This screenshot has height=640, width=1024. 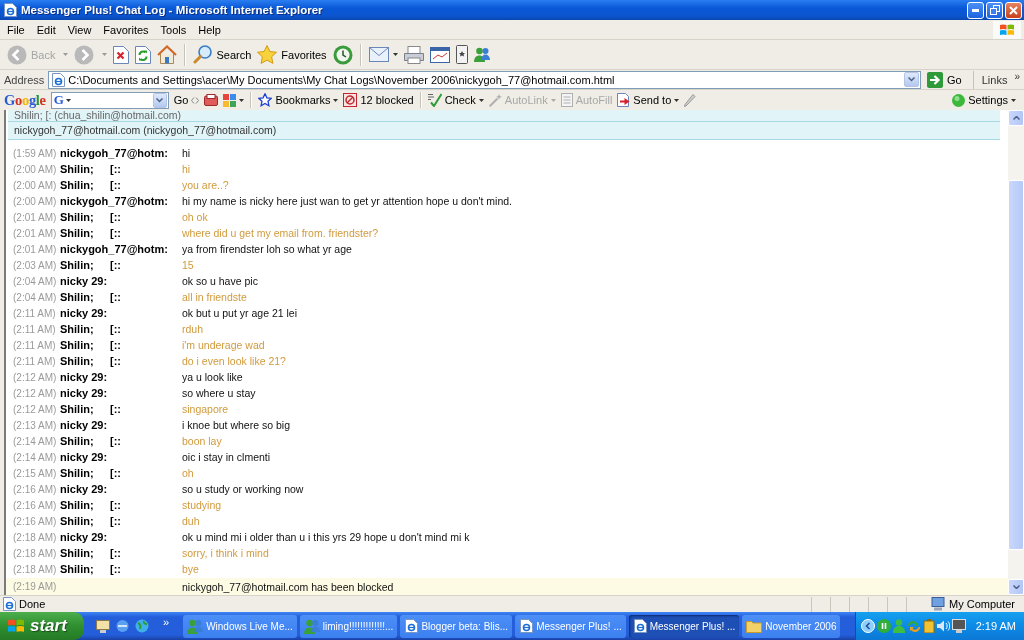 What do you see at coordinates (292, 54) in the screenshot?
I see `favorites-button: Favorites` at bounding box center [292, 54].